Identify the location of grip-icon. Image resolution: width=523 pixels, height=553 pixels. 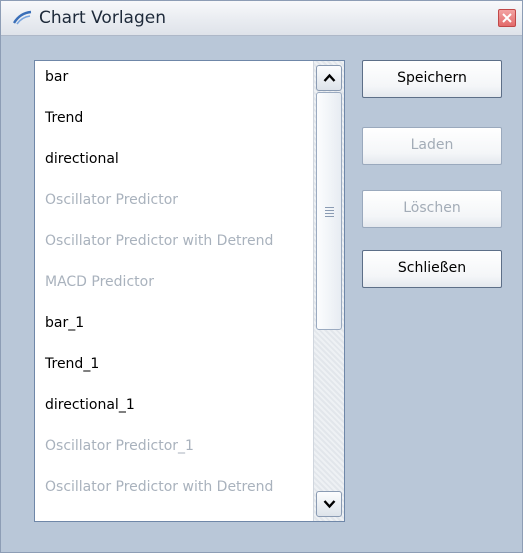
(329, 212).